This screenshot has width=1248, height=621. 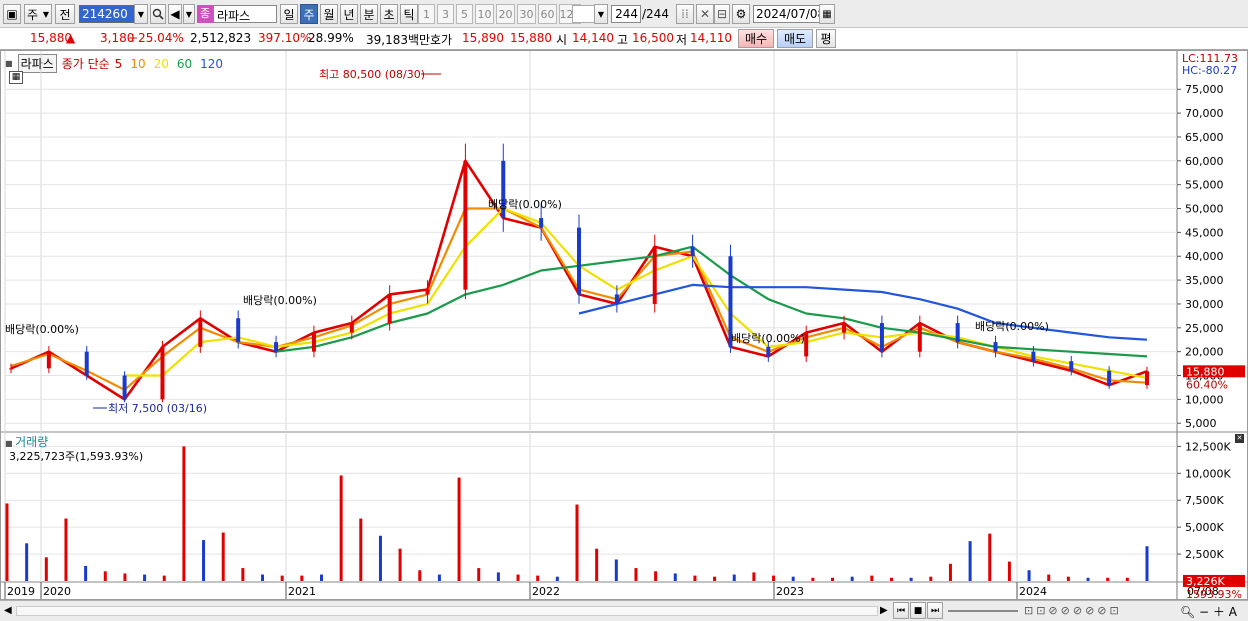 What do you see at coordinates (1239, 438) in the screenshot?
I see `close-icon: ✕` at bounding box center [1239, 438].